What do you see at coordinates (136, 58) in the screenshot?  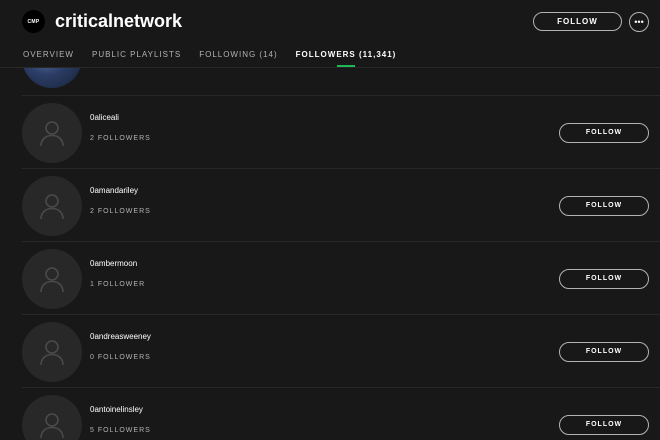 I see `tab-public-playlists: PUBLIC PLAYLISTS` at bounding box center [136, 58].